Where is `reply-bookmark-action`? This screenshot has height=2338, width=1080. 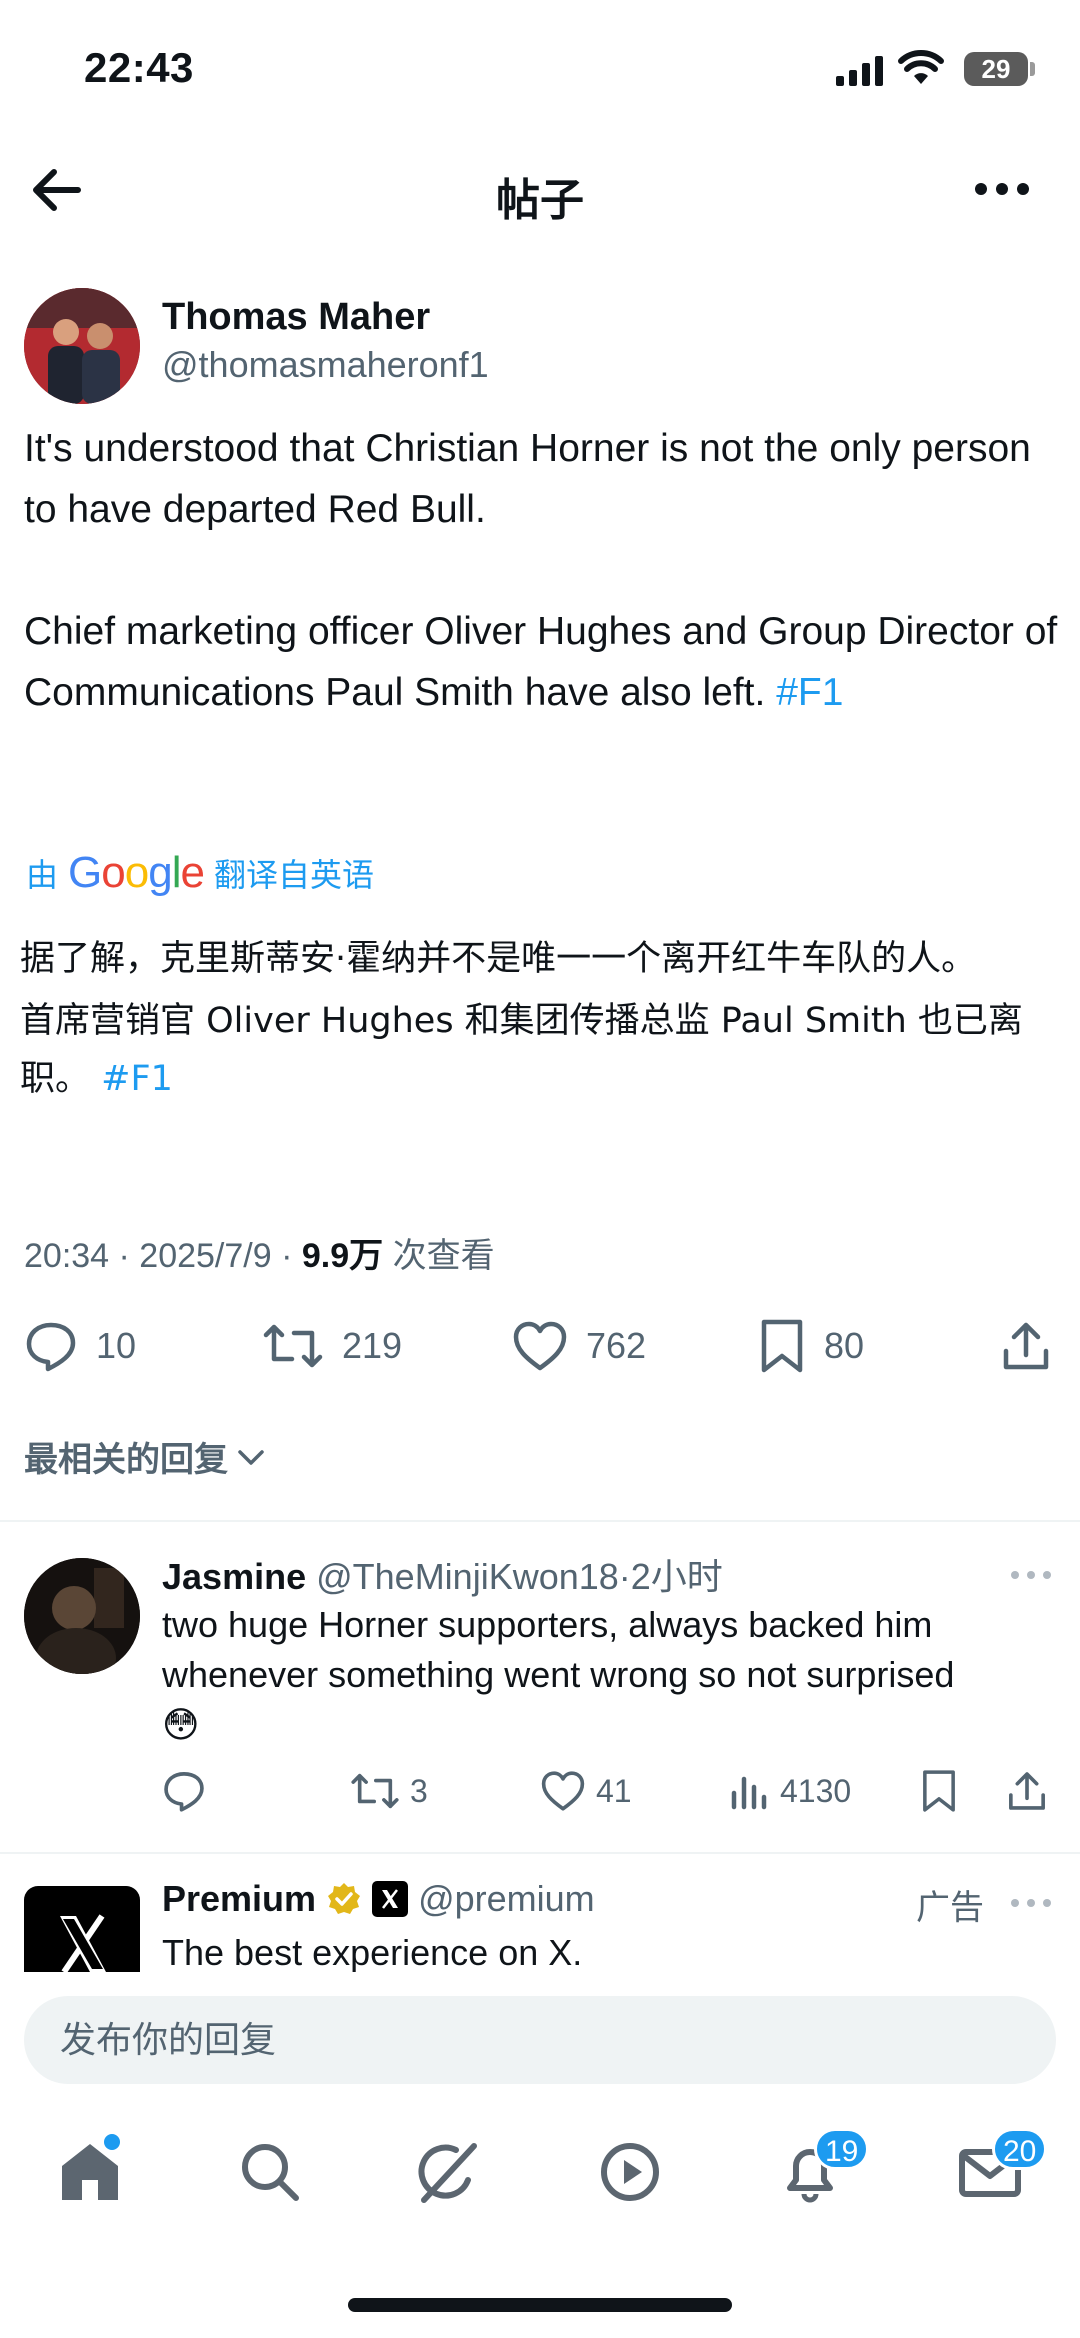 reply-bookmark-action is located at coordinates (939, 1791).